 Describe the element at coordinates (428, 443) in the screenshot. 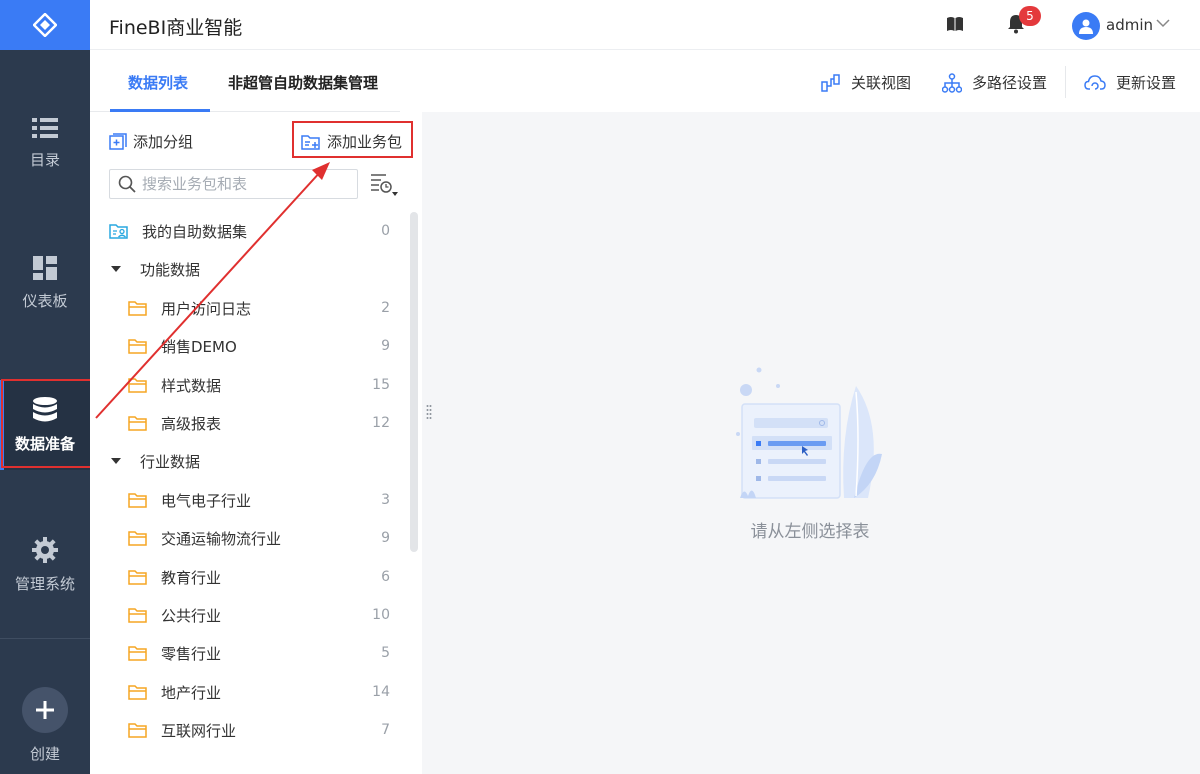

I see `panel-splitter` at that location.